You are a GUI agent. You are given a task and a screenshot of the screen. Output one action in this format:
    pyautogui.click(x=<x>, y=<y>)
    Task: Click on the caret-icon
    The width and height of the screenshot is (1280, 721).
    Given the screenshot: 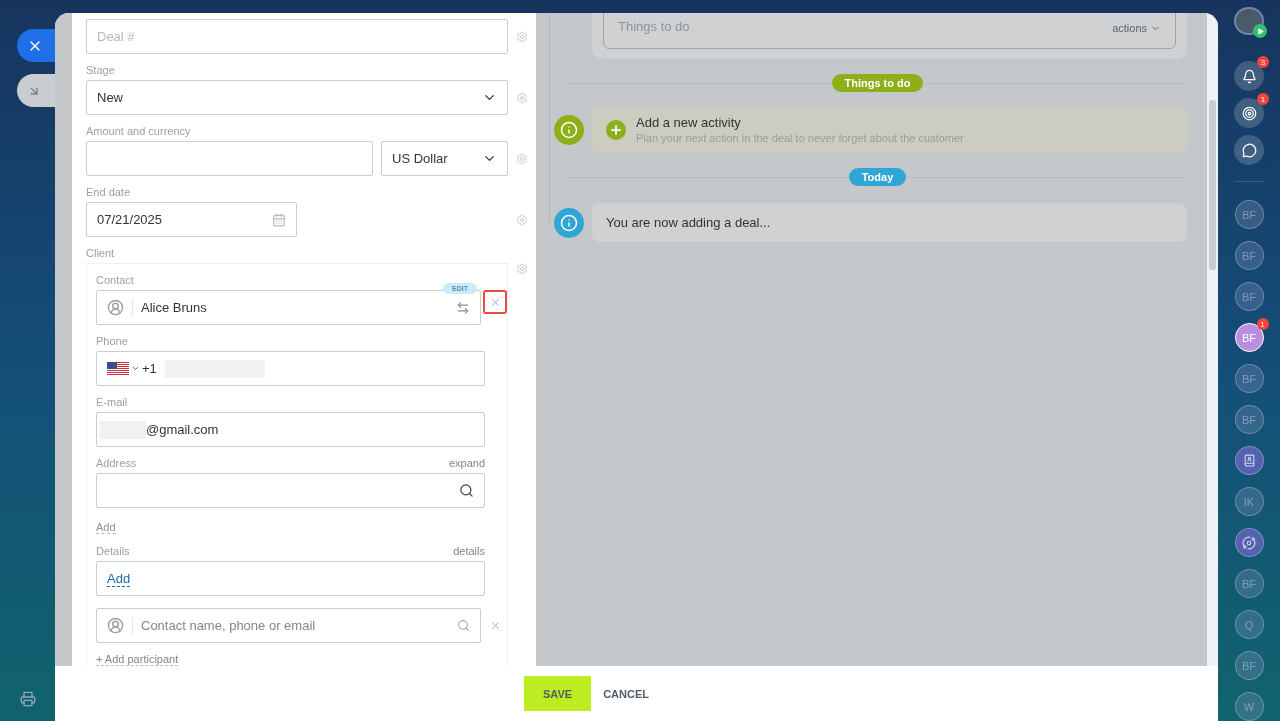 What is the action you would take?
    pyautogui.click(x=135, y=368)
    